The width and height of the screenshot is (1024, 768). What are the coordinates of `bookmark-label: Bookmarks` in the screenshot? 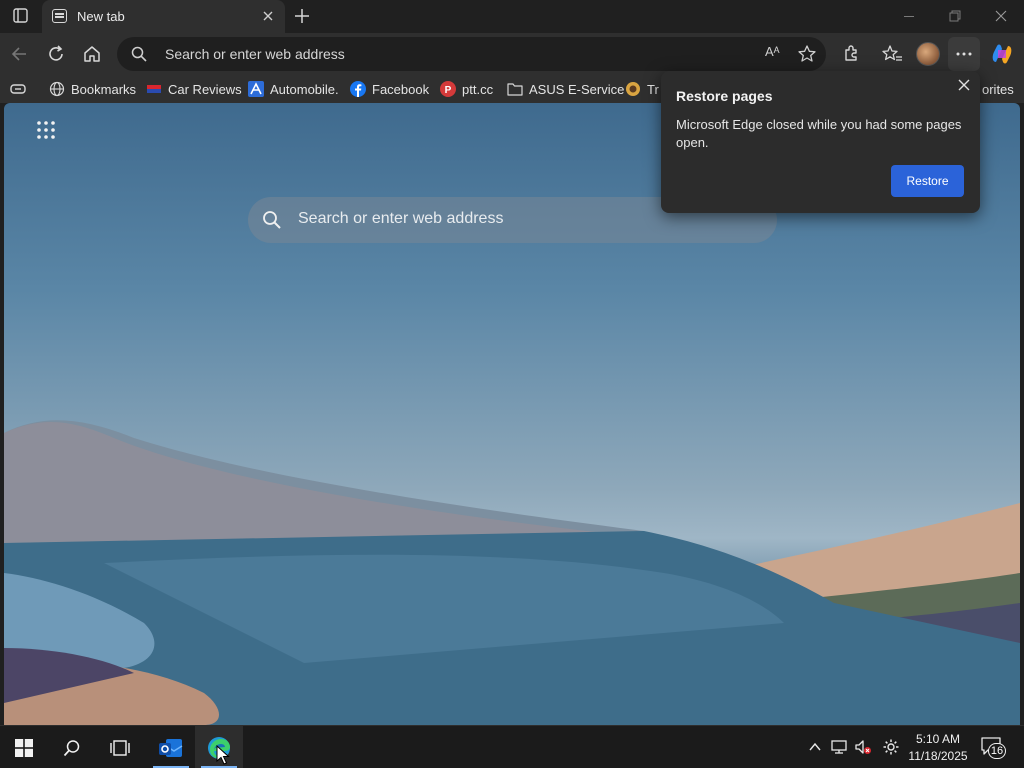 It's located at (104, 89).